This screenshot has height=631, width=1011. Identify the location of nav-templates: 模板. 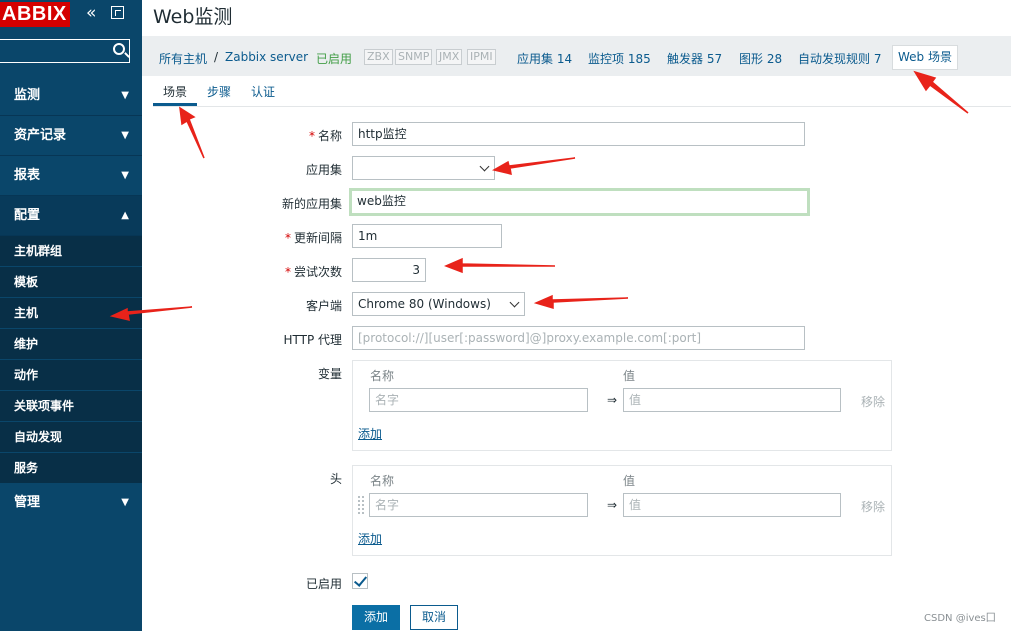
(71, 282).